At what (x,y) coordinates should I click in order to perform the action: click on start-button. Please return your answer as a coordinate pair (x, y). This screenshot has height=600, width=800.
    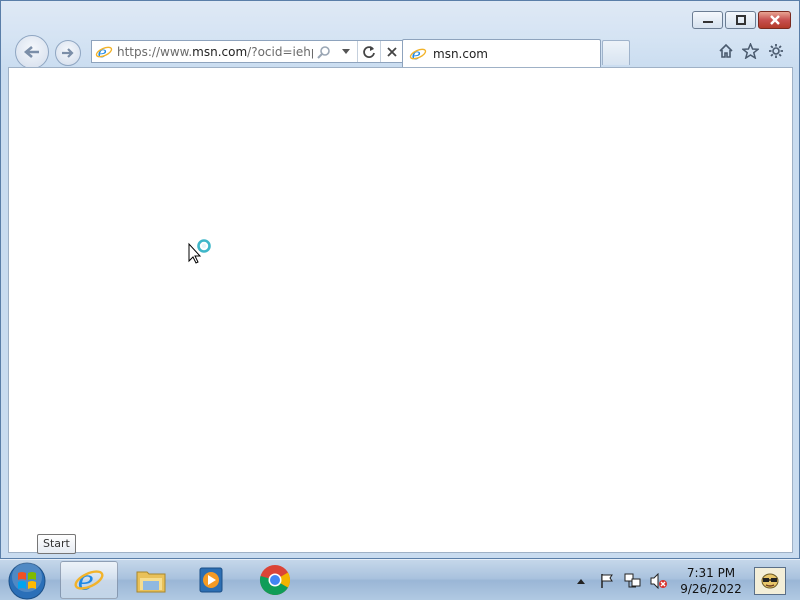
    Looking at the image, I should click on (27, 580).